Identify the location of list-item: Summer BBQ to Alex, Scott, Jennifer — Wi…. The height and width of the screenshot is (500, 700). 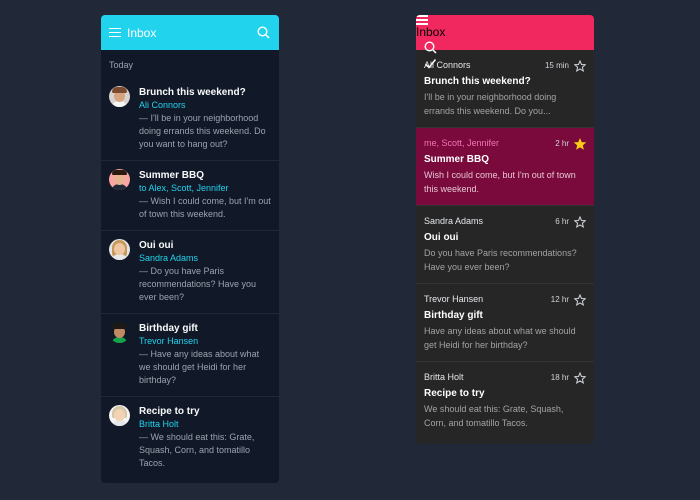
(190, 196).